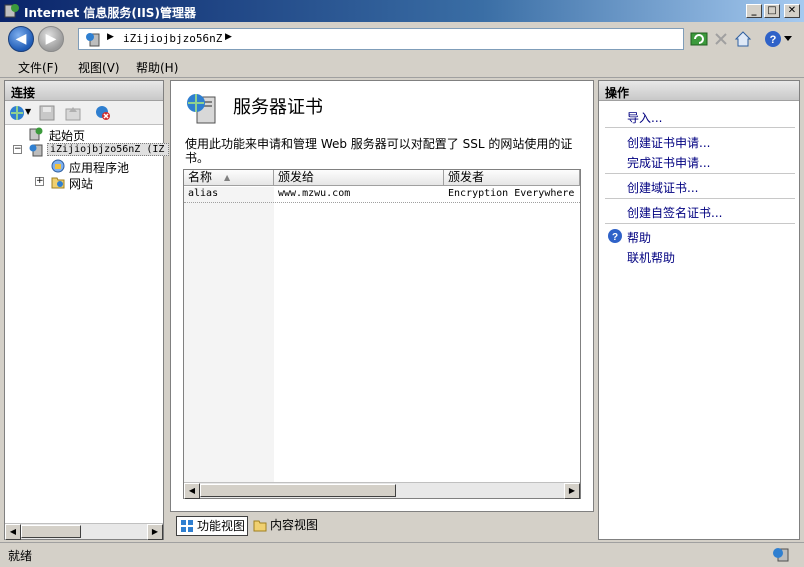 The image size is (804, 567). What do you see at coordinates (229, 334) in the screenshot?
I see `sort-column-highlight` at bounding box center [229, 334].